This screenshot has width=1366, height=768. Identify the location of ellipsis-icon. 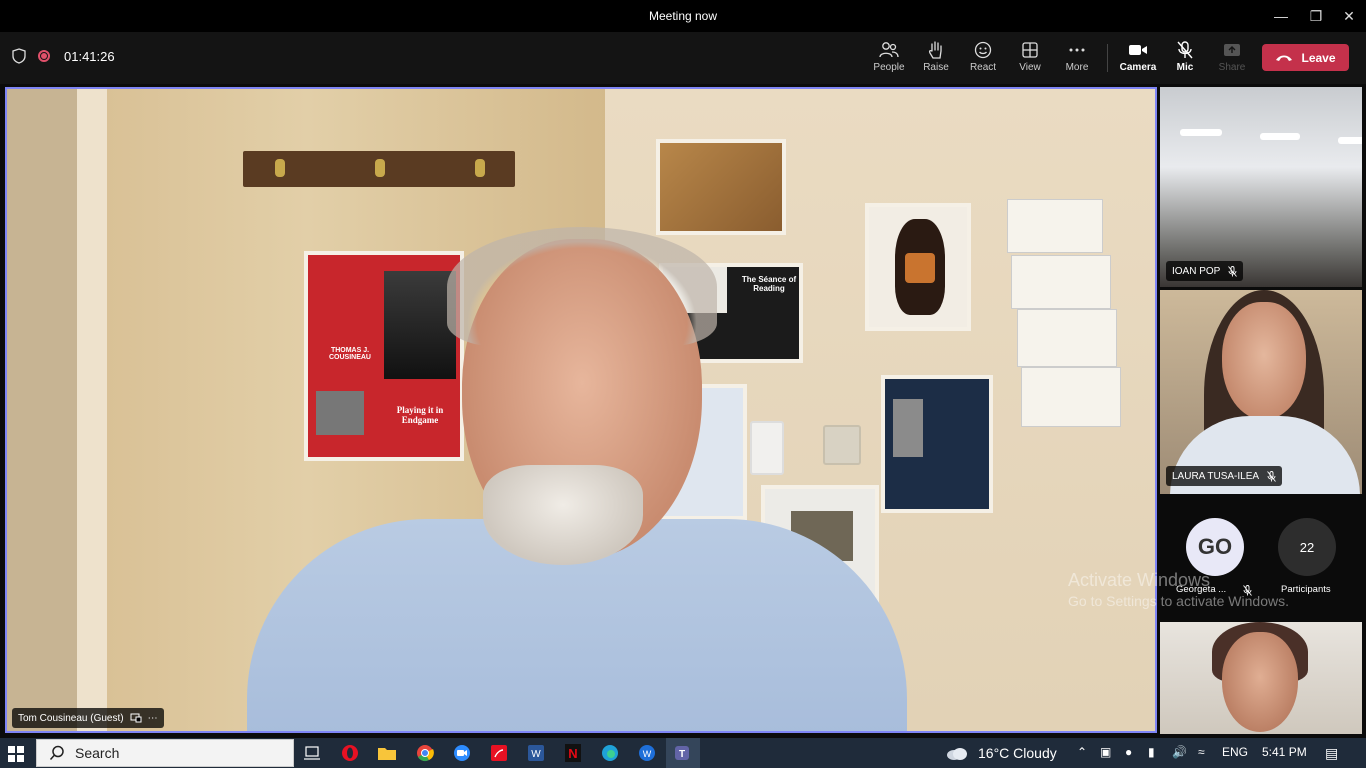
(1077, 50).